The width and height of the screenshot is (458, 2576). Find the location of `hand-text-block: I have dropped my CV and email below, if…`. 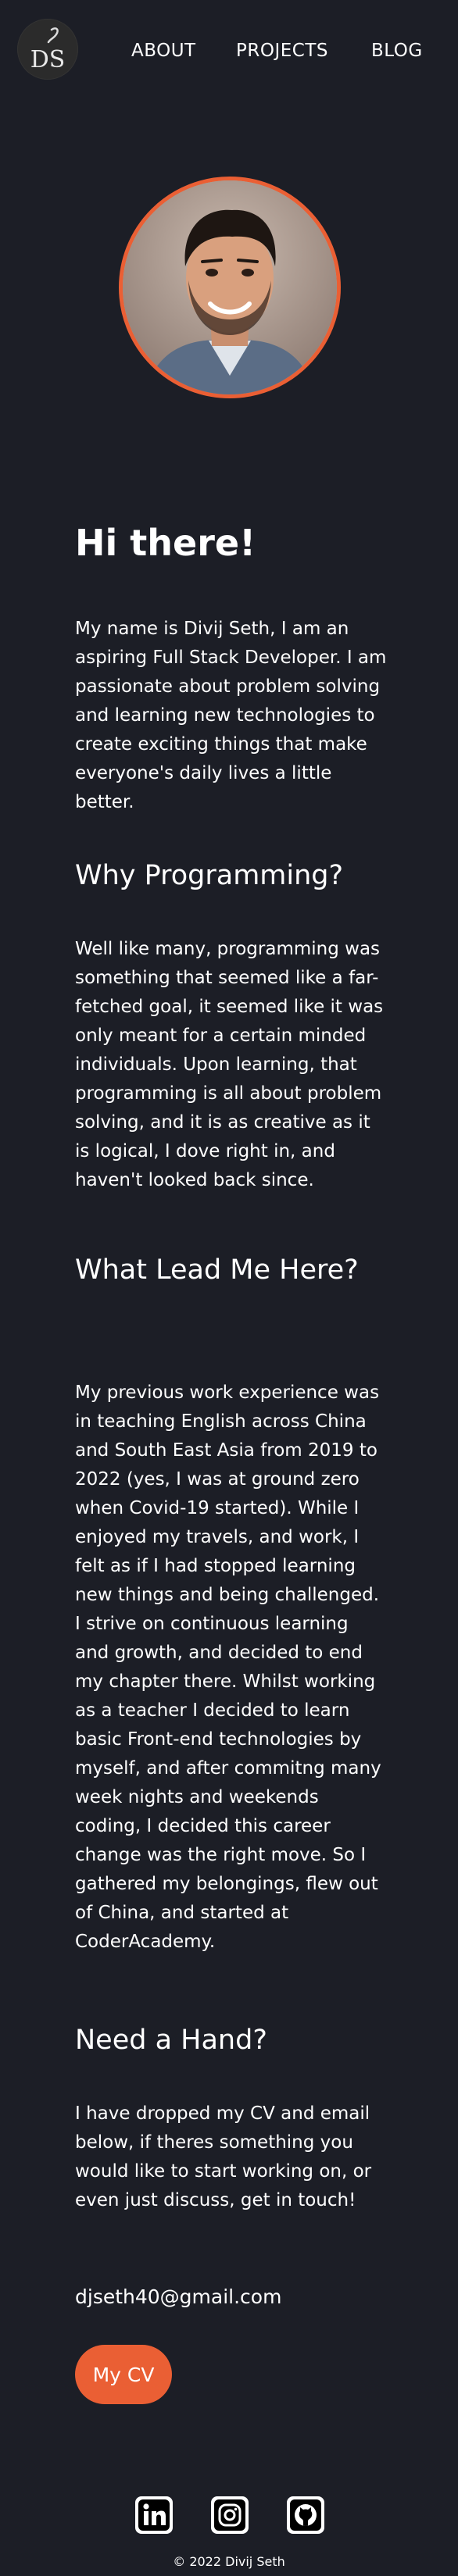

hand-text-block: I have dropped my CV and email below, if… is located at coordinates (231, 2157).